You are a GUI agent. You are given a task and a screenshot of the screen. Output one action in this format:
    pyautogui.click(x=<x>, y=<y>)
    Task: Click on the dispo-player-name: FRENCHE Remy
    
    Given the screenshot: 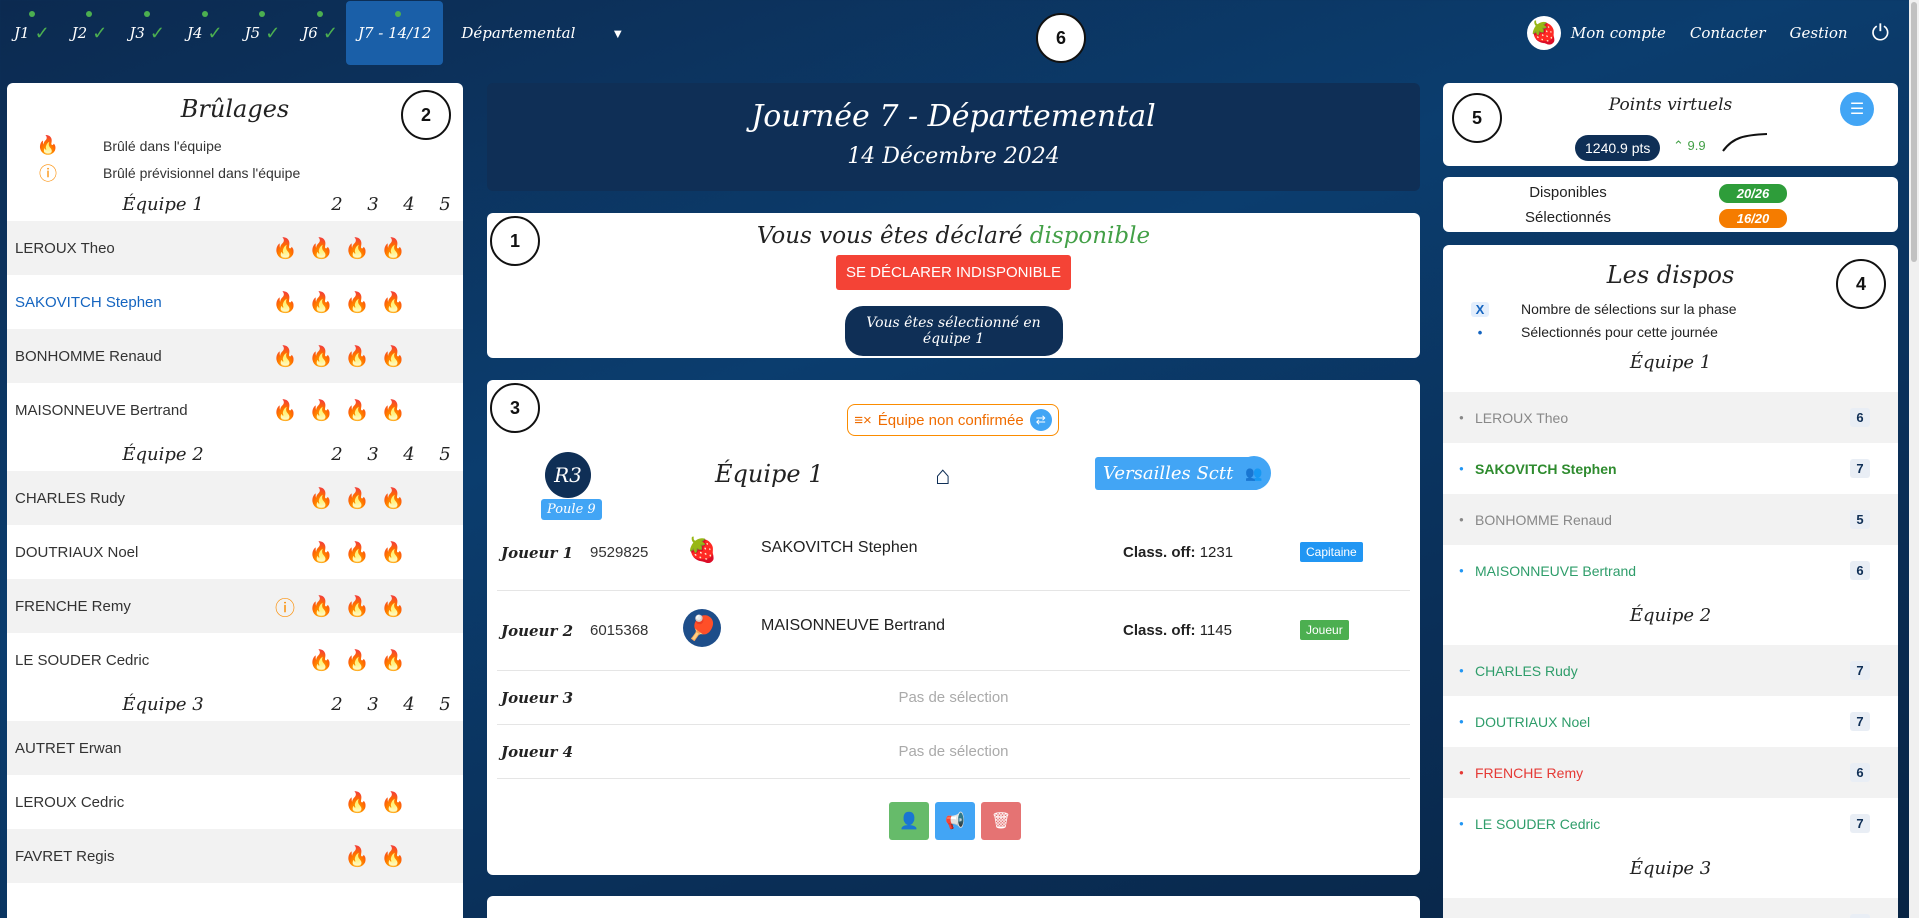 What is the action you would take?
    pyautogui.click(x=1529, y=772)
    